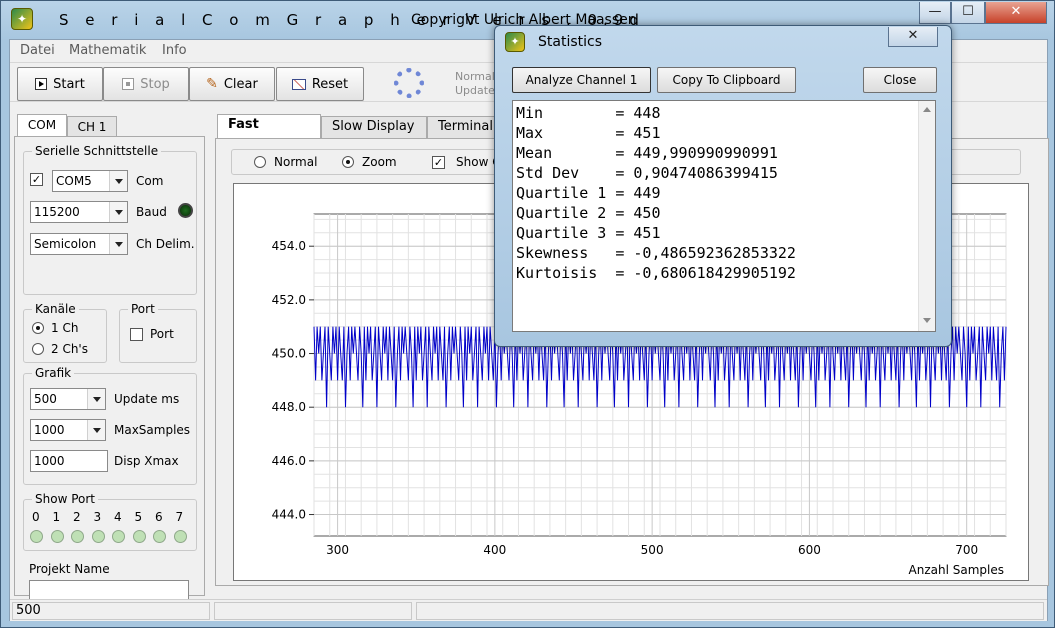 The width and height of the screenshot is (1055, 628). Describe the element at coordinates (45, 399) in the screenshot. I see `update-ms-value: 500` at that location.